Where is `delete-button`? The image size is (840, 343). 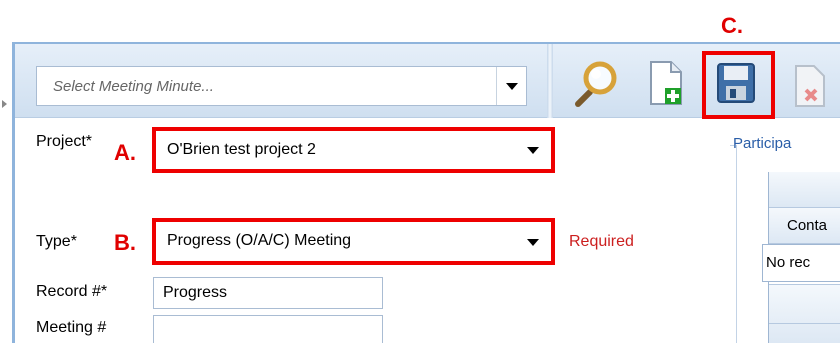
delete-button is located at coordinates (805, 83).